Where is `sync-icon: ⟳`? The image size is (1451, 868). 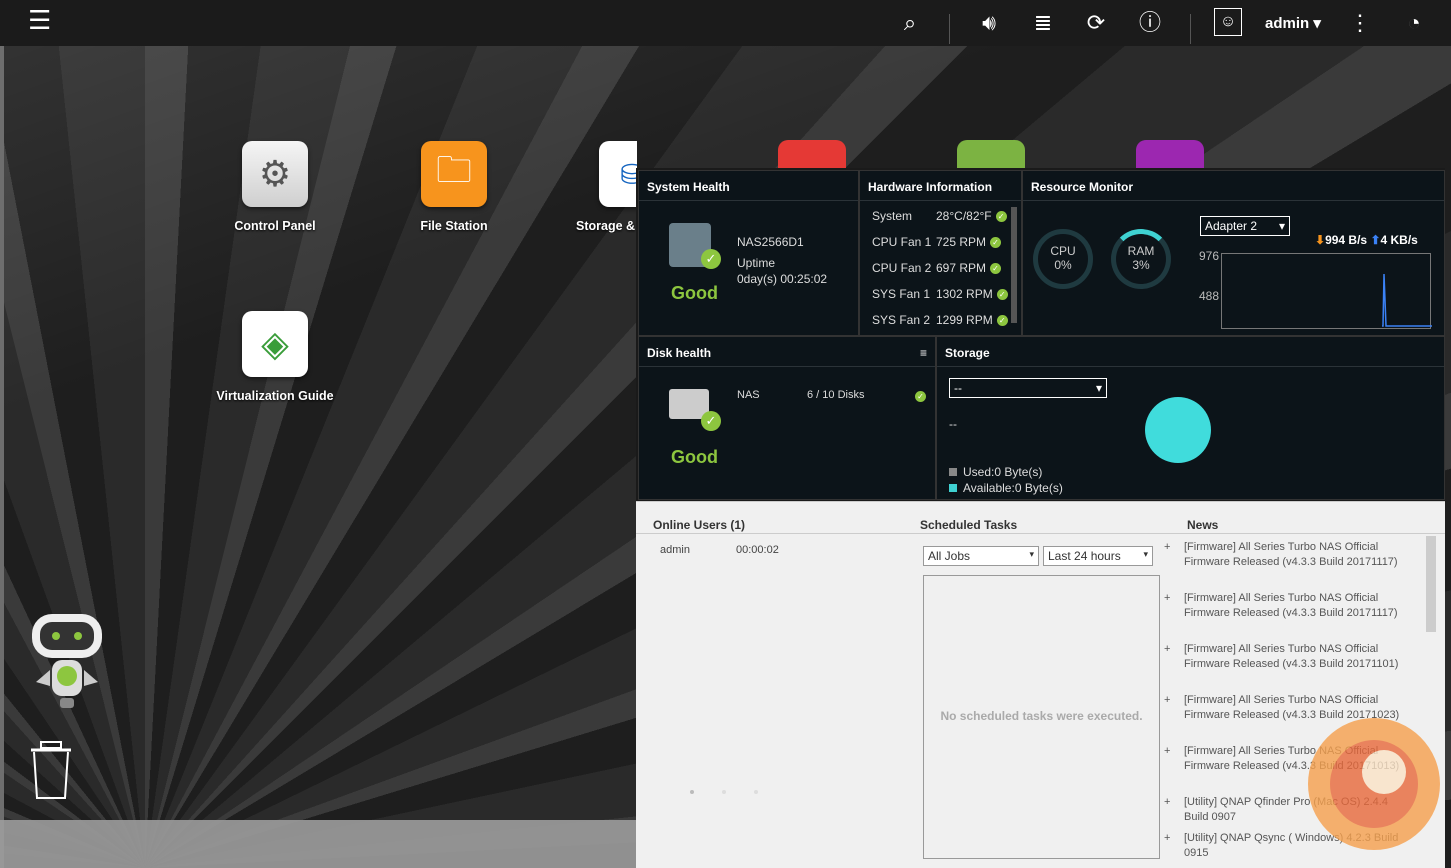 sync-icon: ⟳ is located at coordinates (1096, 24).